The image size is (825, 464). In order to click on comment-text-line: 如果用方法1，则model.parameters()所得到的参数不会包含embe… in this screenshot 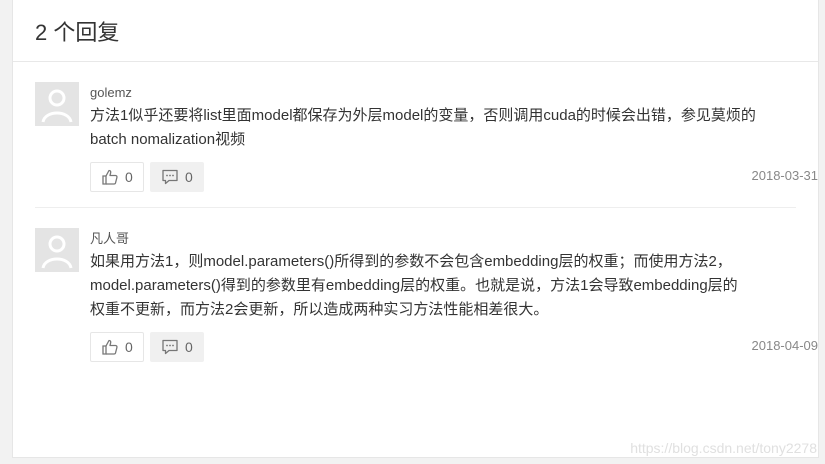, I will do `click(411, 261)`.